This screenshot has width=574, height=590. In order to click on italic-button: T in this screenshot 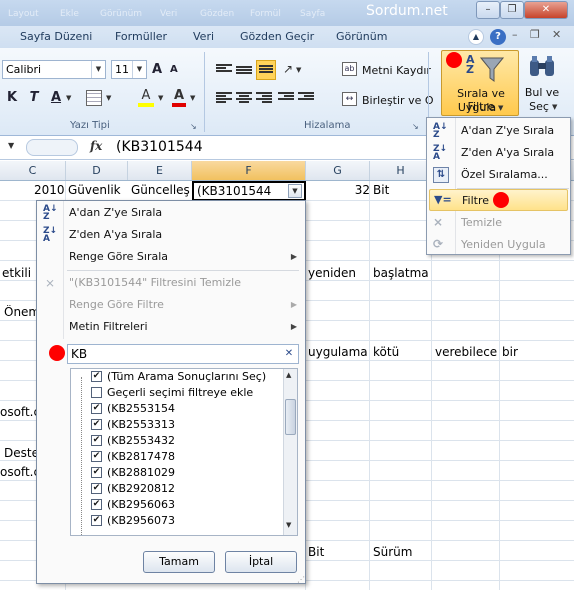, I will do `click(34, 97)`.